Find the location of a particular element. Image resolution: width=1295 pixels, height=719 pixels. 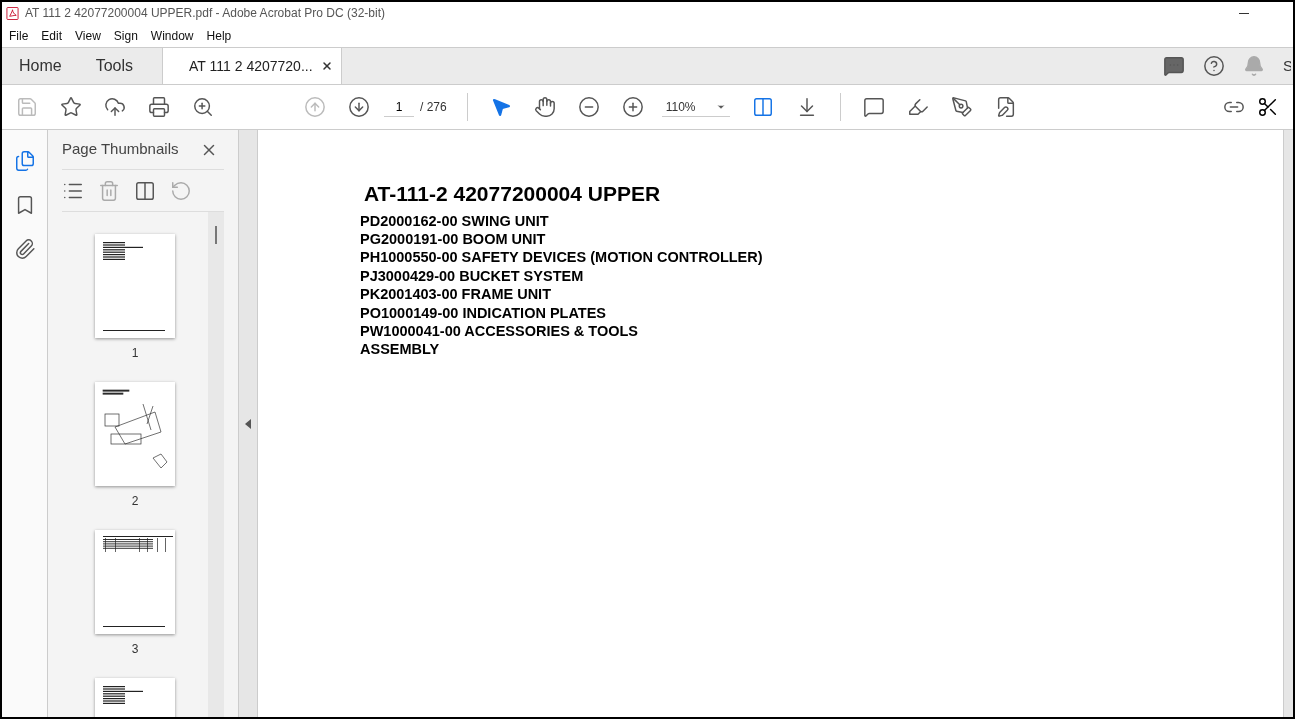

menu-item: Edit is located at coordinates (52, 35).